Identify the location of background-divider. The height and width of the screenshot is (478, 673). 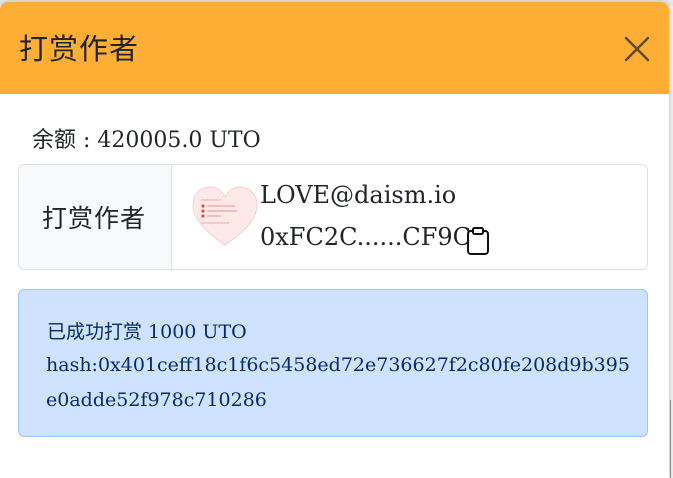
(670, 439).